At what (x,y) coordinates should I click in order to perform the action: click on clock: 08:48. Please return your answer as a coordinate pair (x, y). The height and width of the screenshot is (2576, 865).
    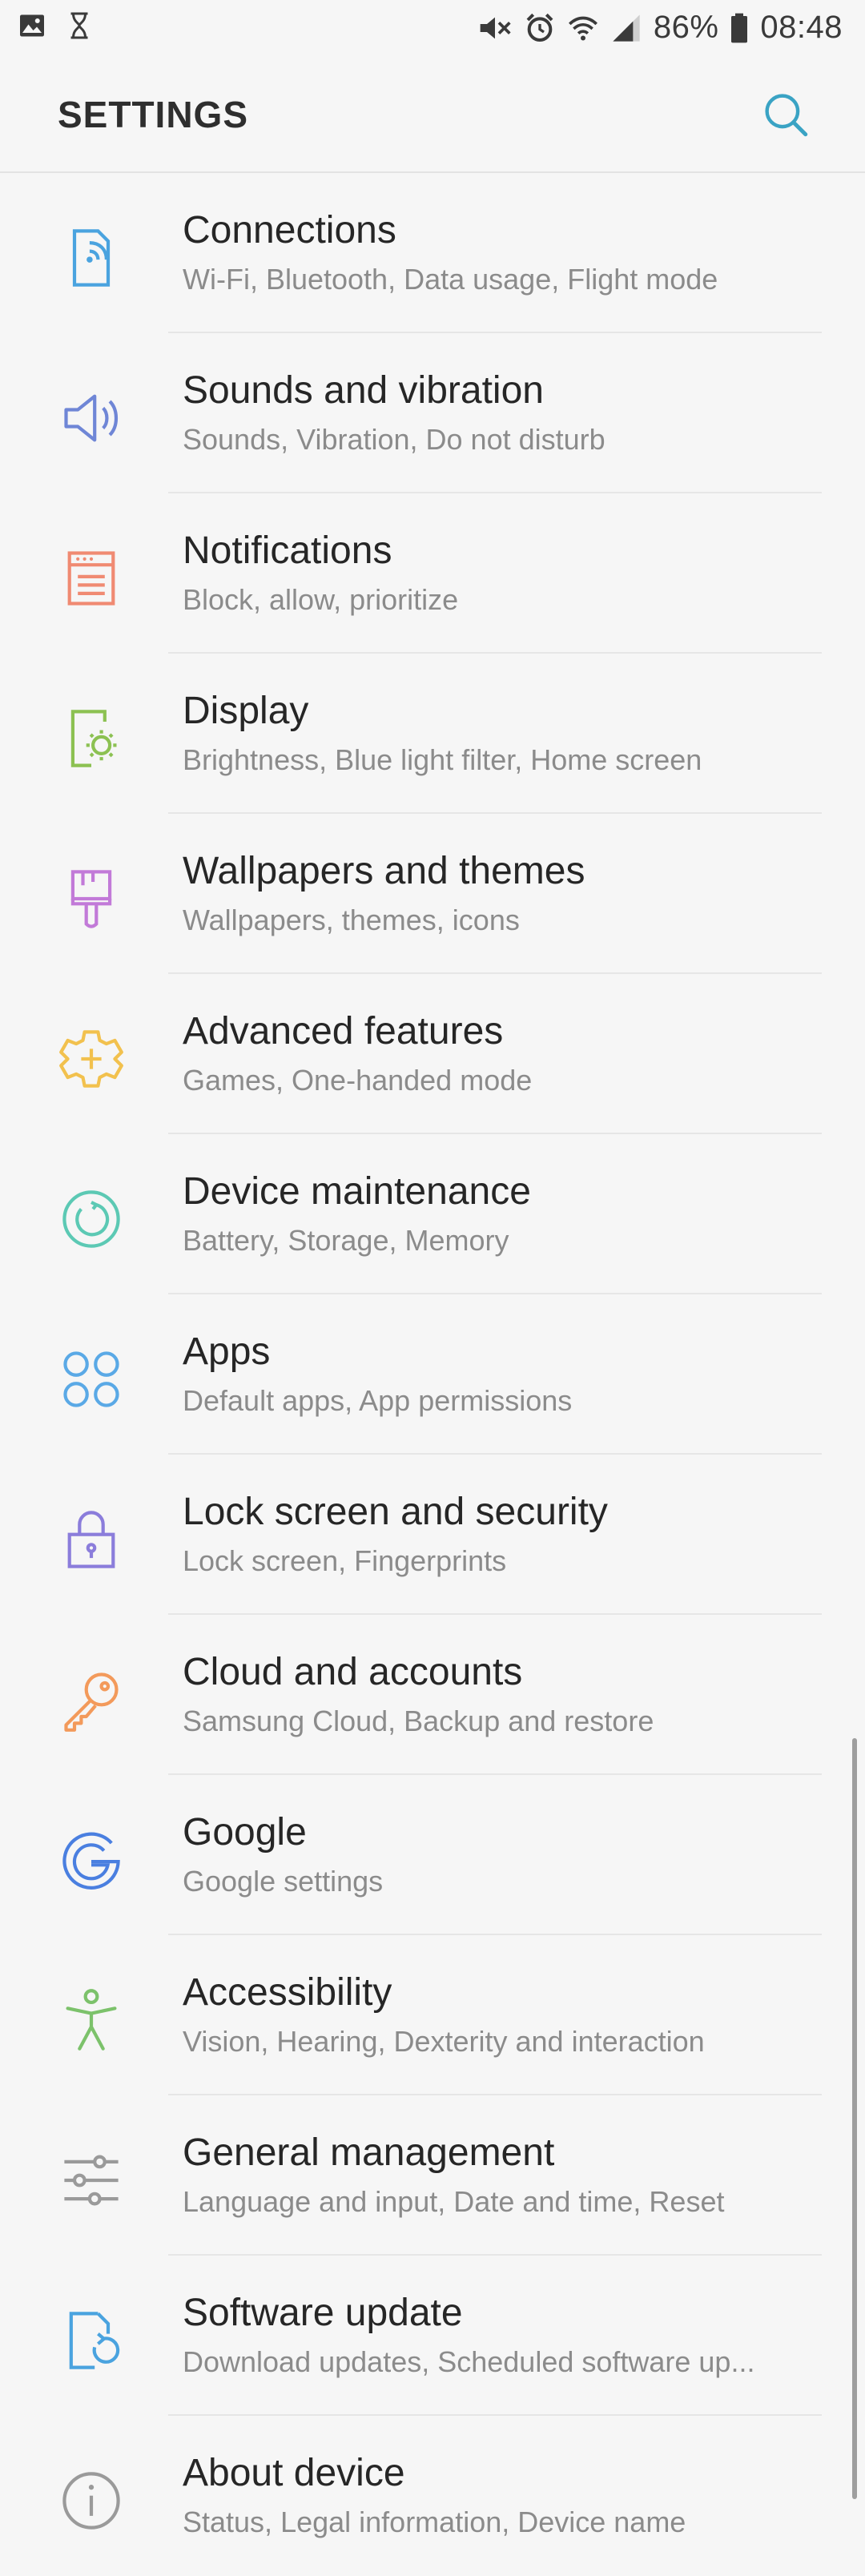
    Looking at the image, I should click on (802, 27).